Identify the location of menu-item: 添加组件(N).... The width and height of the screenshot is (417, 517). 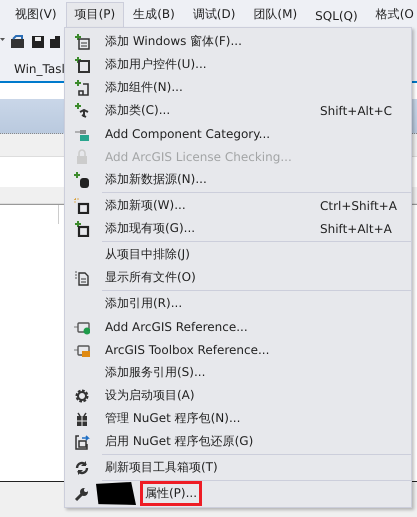
(238, 87).